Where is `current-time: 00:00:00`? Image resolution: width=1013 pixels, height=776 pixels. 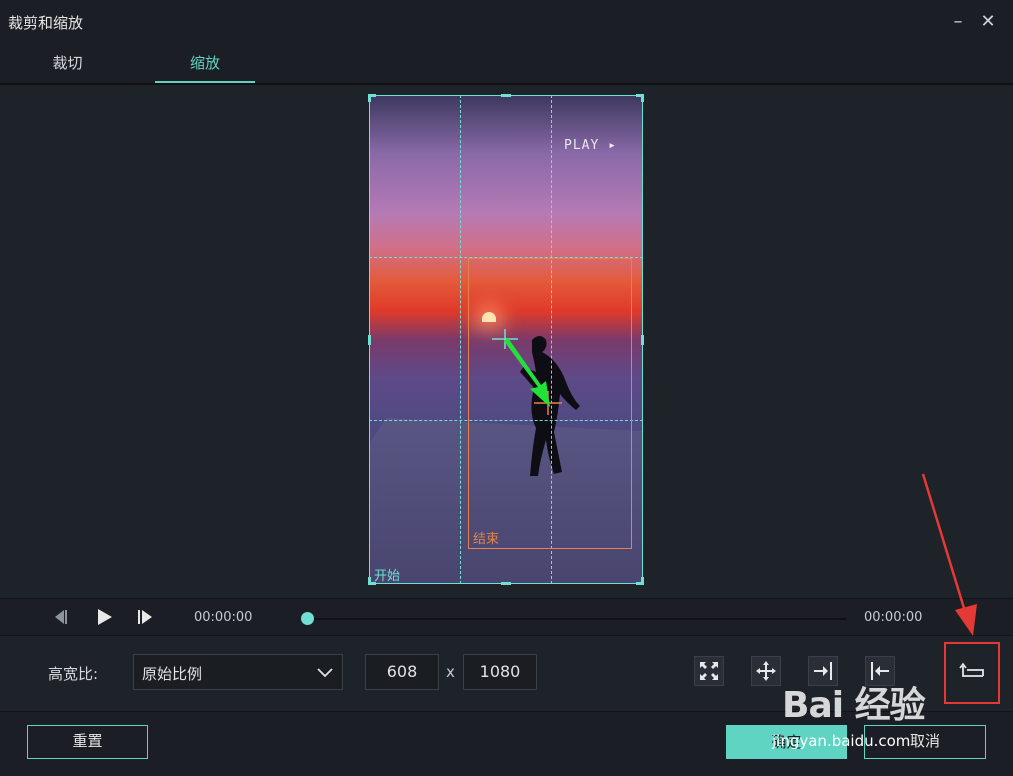
current-time: 00:00:00 is located at coordinates (223, 617).